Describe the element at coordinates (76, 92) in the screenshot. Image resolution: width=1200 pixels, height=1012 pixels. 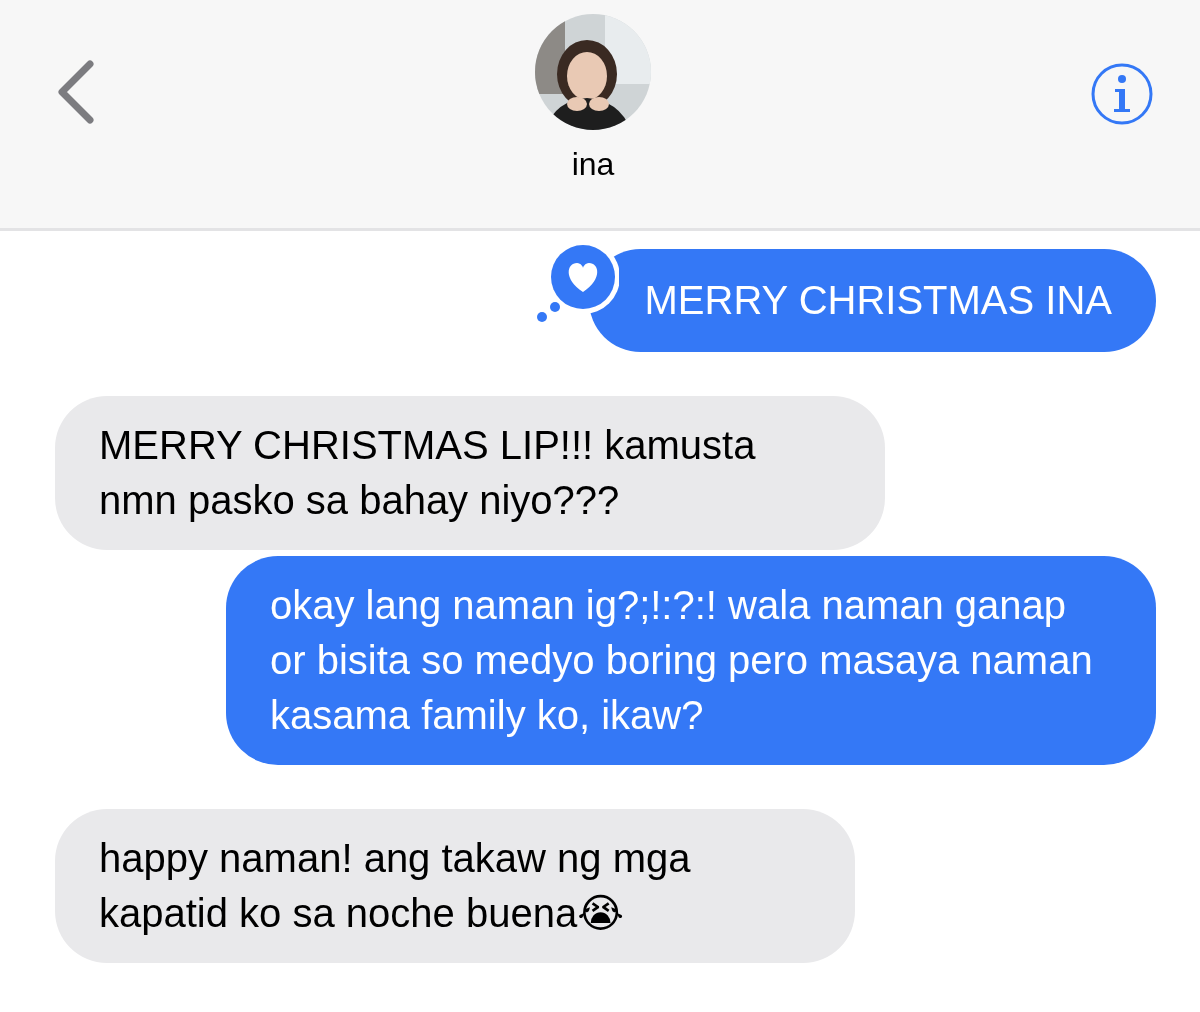
I see `back-chevron-icon` at that location.